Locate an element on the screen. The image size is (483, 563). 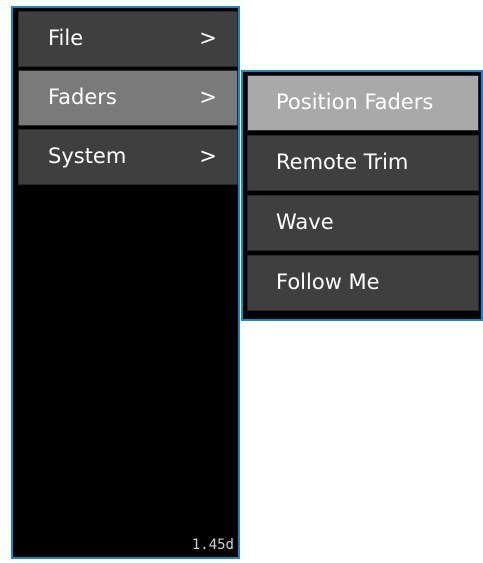
menu-item-faders: Faders > is located at coordinates (128, 98).